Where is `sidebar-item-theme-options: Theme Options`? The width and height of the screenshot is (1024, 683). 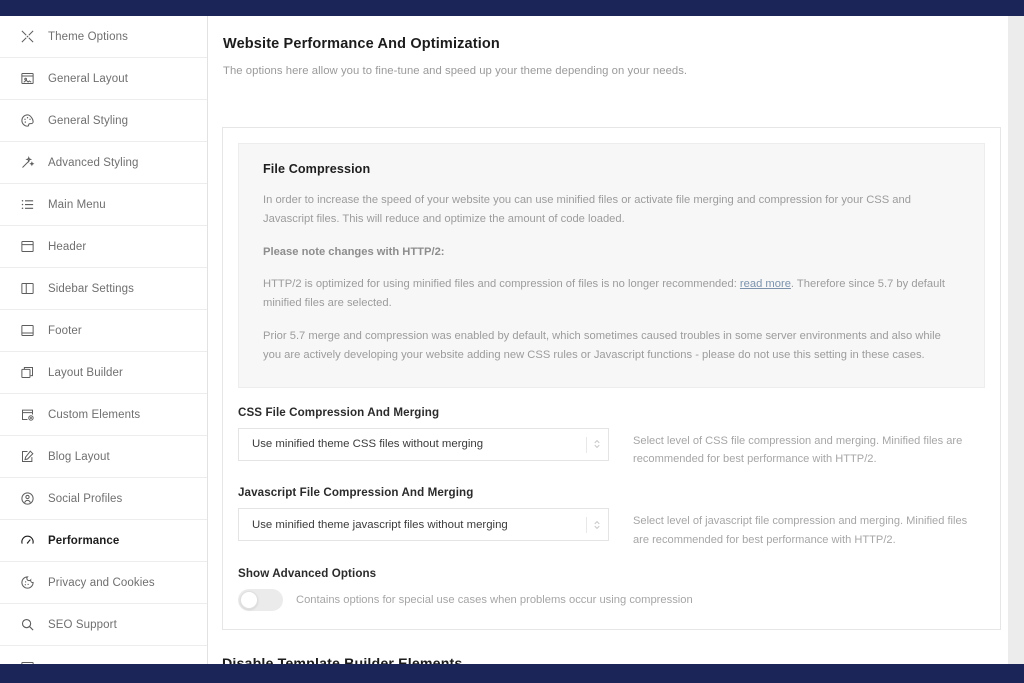 sidebar-item-theme-options: Theme Options is located at coordinates (103, 37).